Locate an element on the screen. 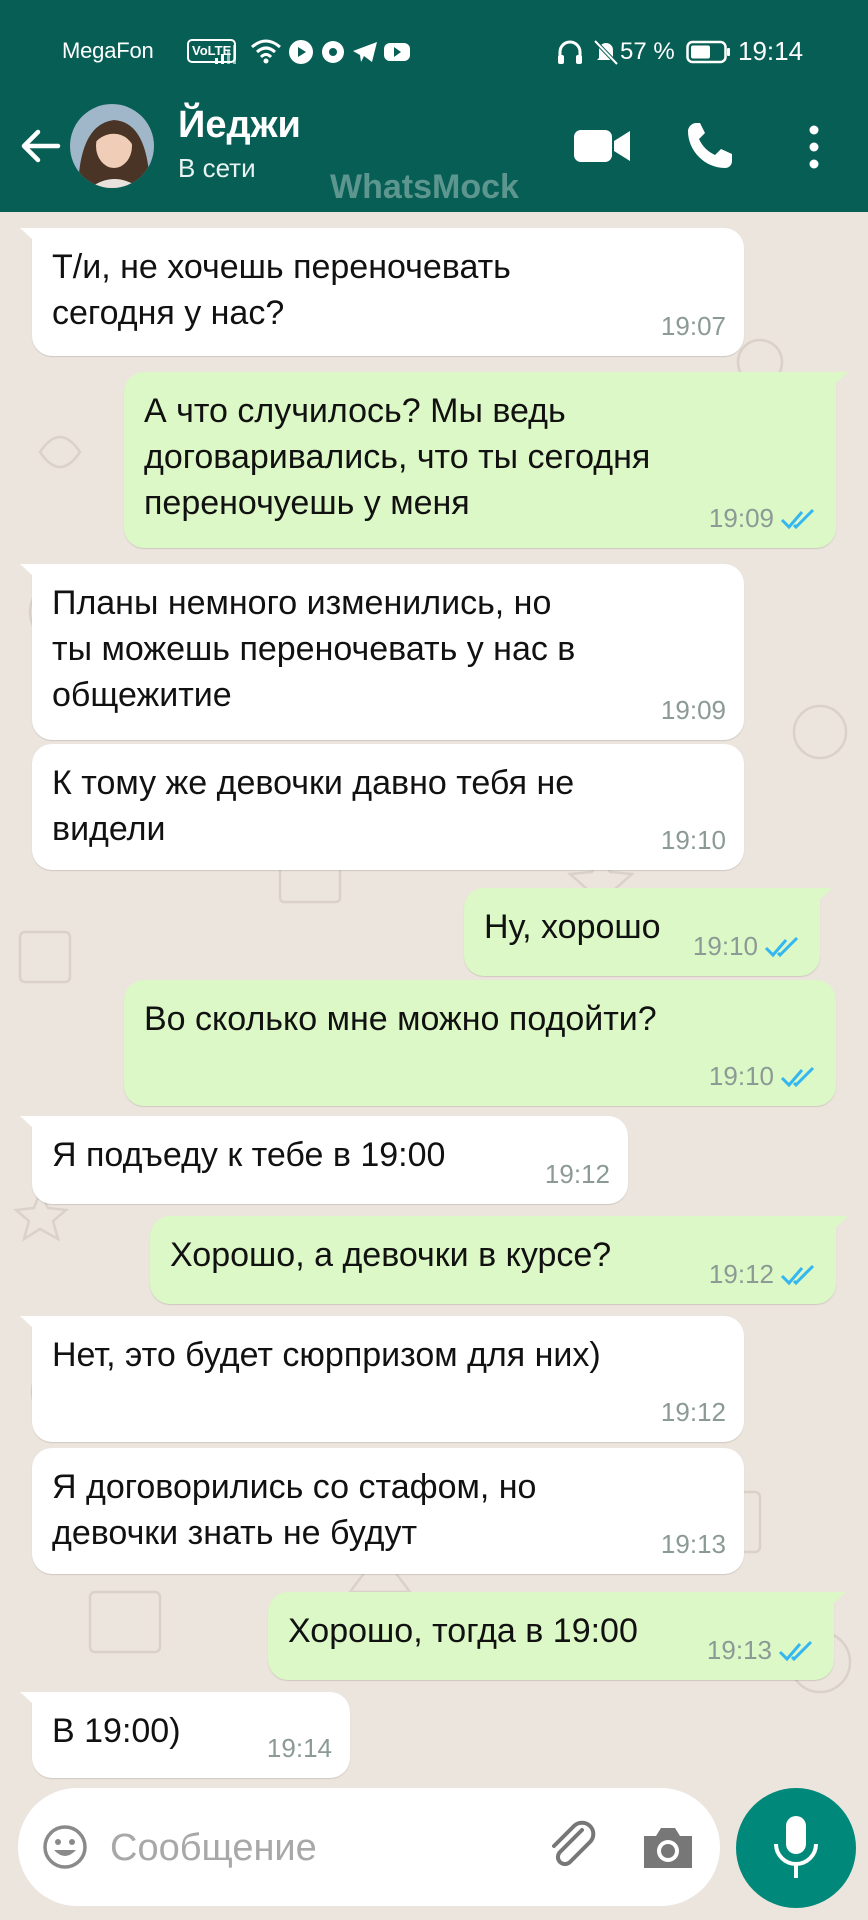 The width and height of the screenshot is (868, 1920). attach-clip-icon is located at coordinates (574, 1846).